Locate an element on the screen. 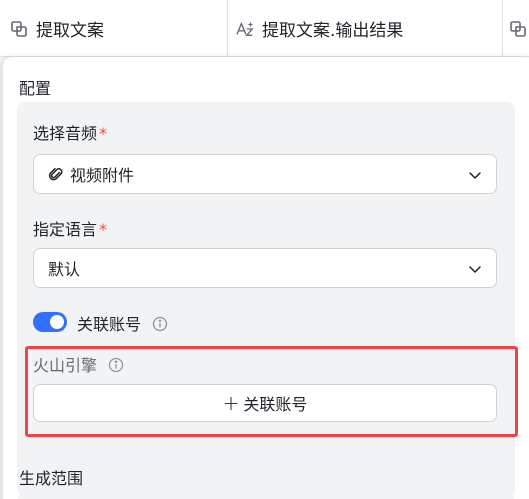 The image size is (529, 499). link-account-label: 关联账号 is located at coordinates (122, 323).